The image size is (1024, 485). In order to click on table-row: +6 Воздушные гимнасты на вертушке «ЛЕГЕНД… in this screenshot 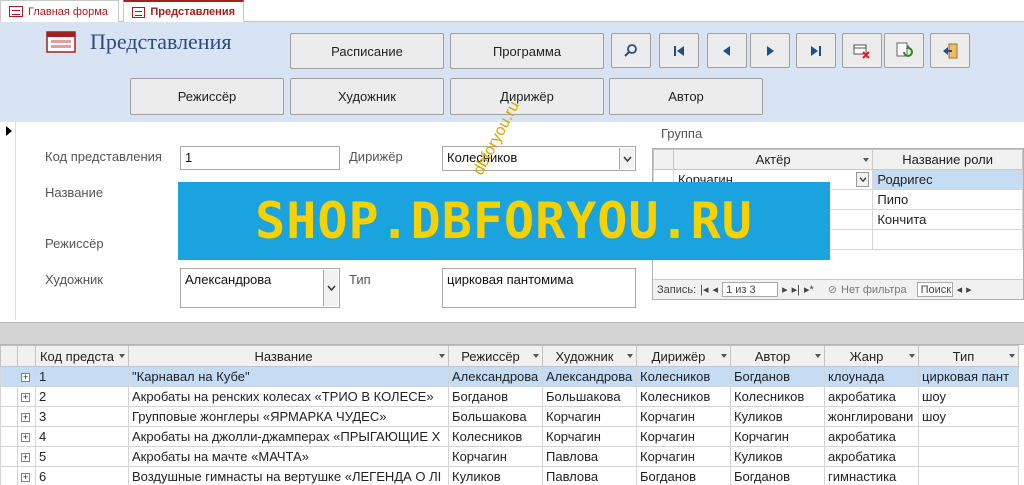, I will do `click(509, 475)`.